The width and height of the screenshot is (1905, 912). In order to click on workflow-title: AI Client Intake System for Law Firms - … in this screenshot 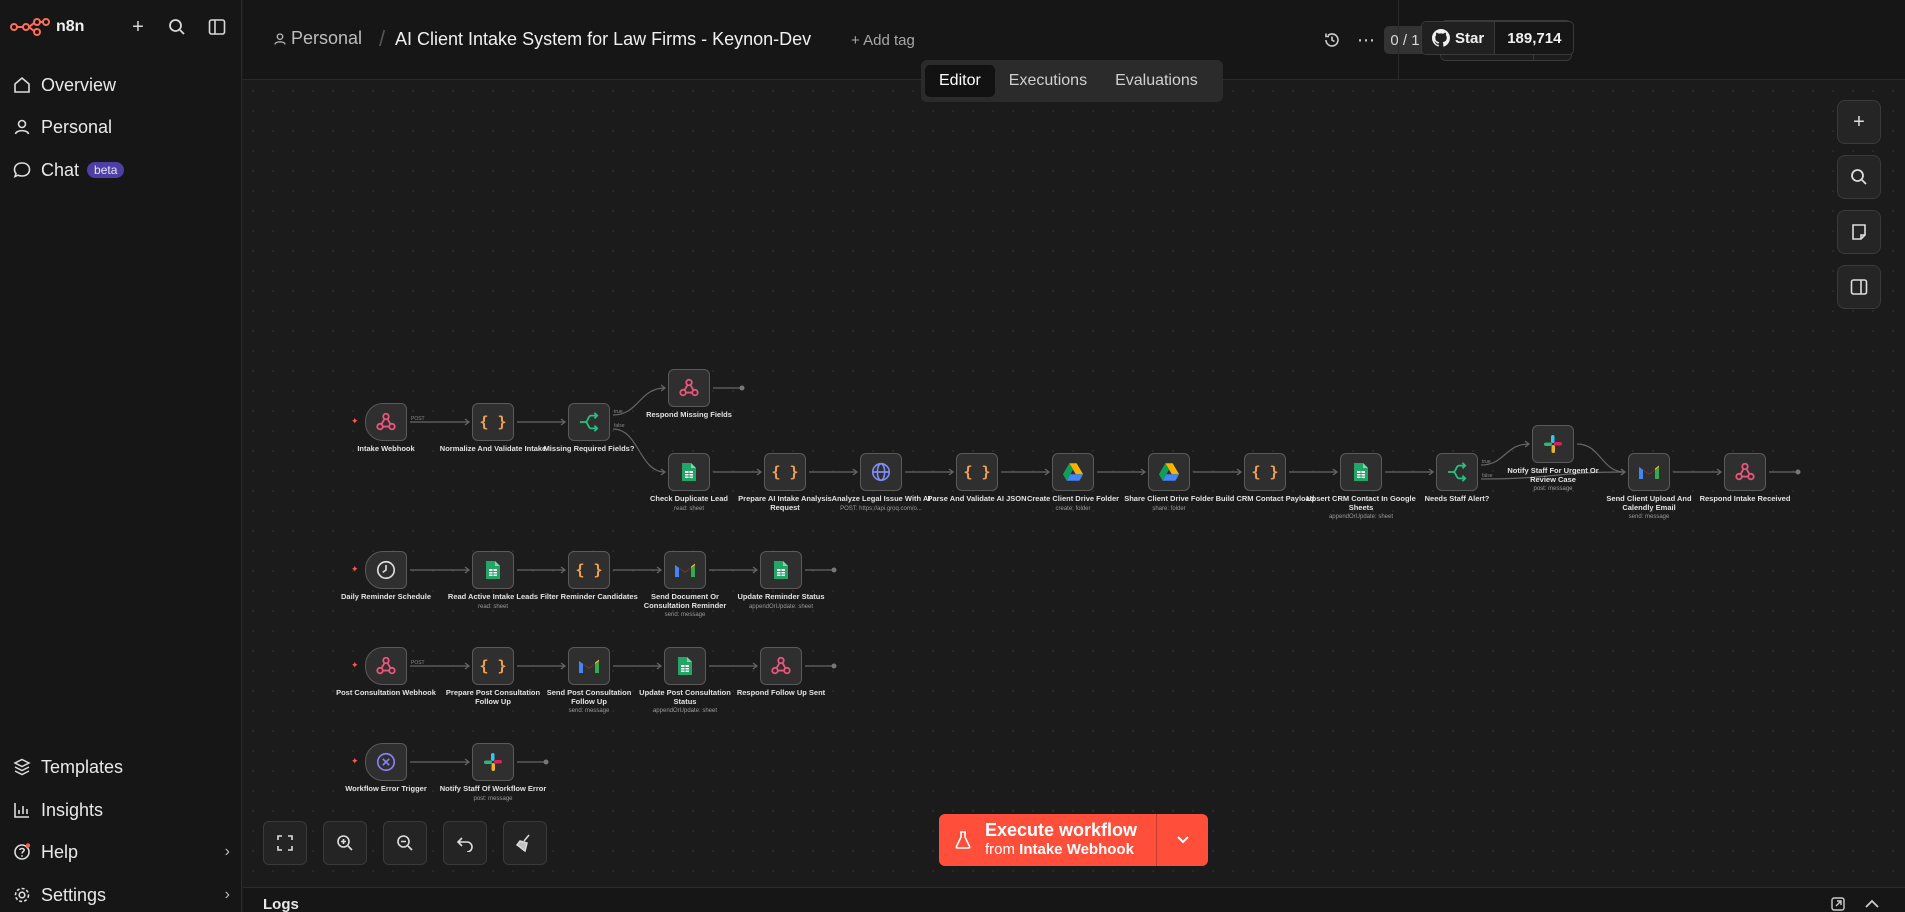, I will do `click(603, 39)`.